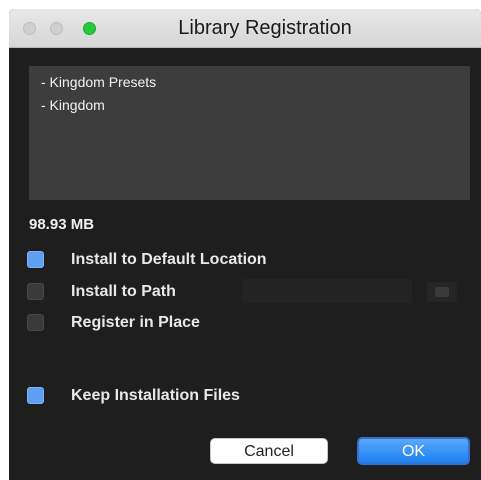 The height and width of the screenshot is (480, 481). Describe the element at coordinates (35, 322) in the screenshot. I see `register-in-place-checkbox` at that location.